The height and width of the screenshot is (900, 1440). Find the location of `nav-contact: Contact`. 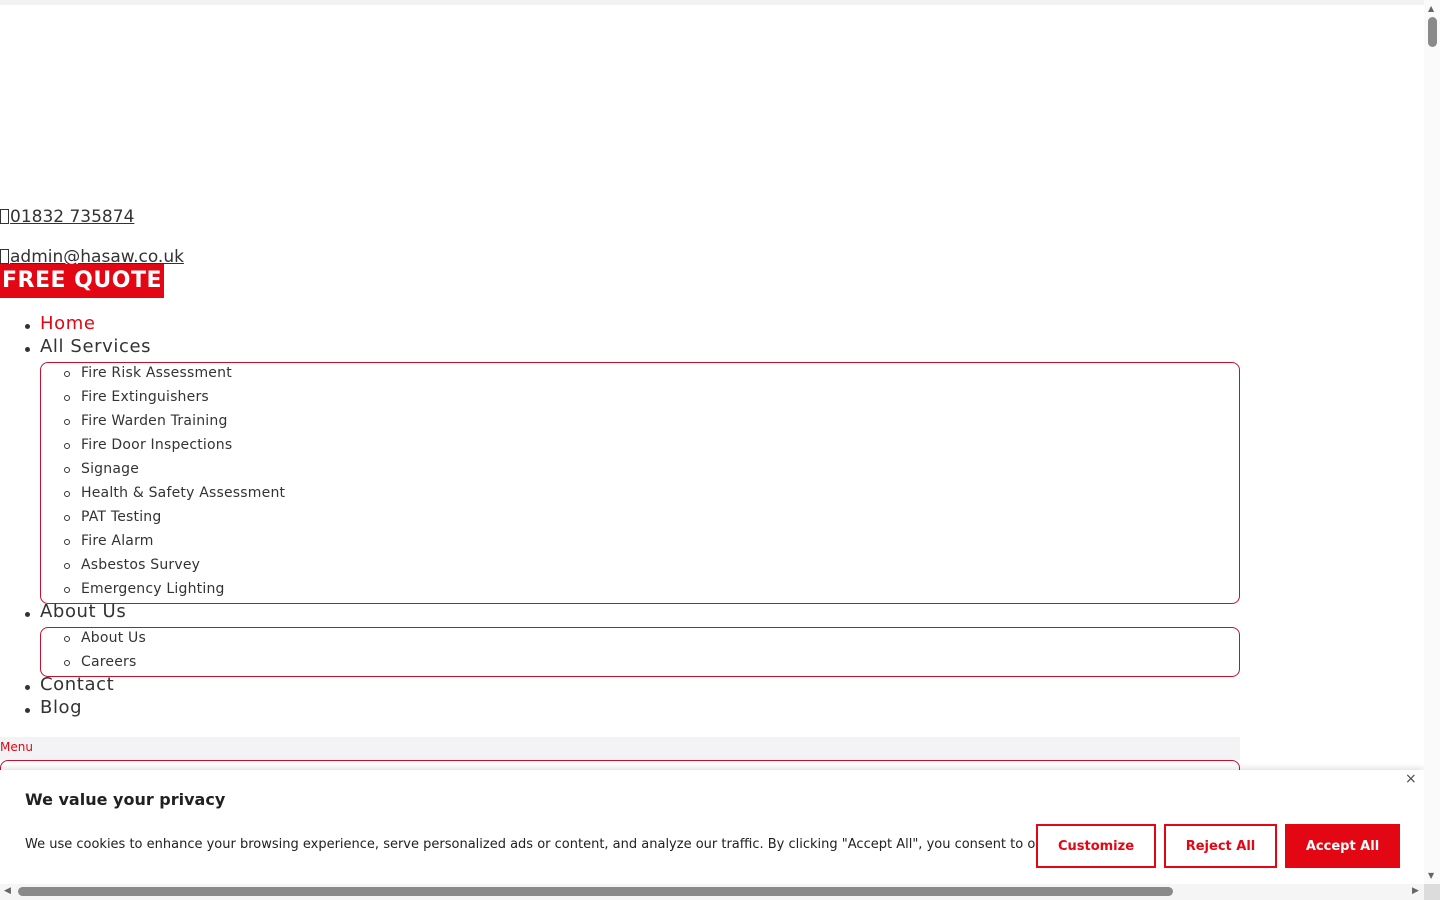

nav-contact: Contact is located at coordinates (77, 684).